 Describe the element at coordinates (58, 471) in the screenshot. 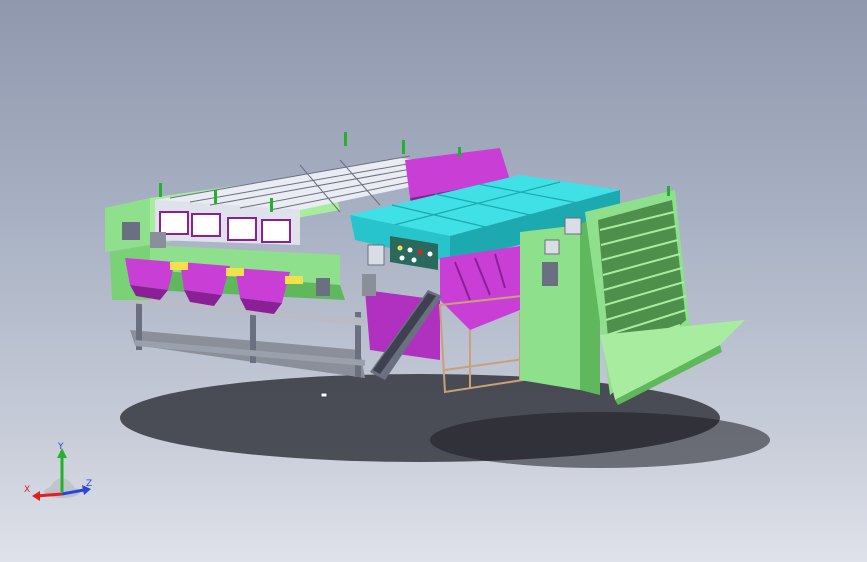

I see `axis-triad: Y X Z` at that location.